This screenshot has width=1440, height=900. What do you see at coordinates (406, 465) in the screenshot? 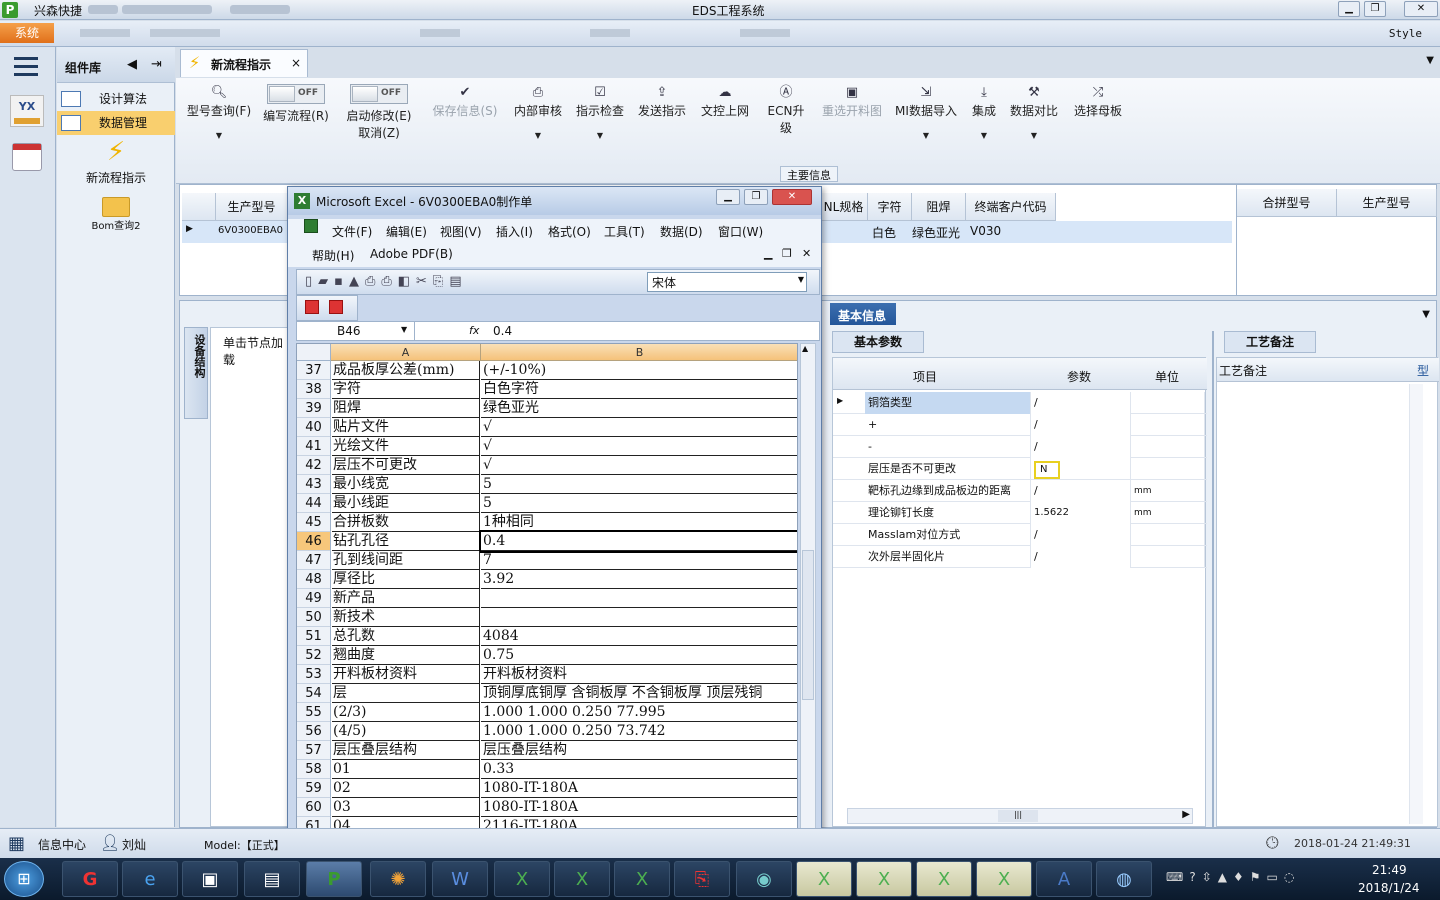
I see `cell-a: 层压不可更改` at bounding box center [406, 465].